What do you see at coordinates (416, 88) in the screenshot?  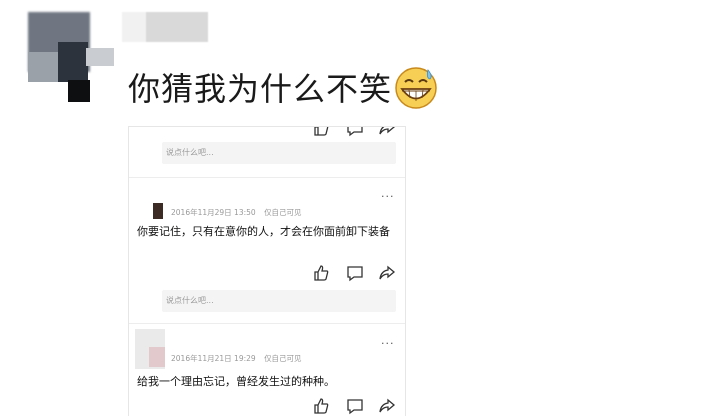 I see `grinning-sweat-emoji` at bounding box center [416, 88].